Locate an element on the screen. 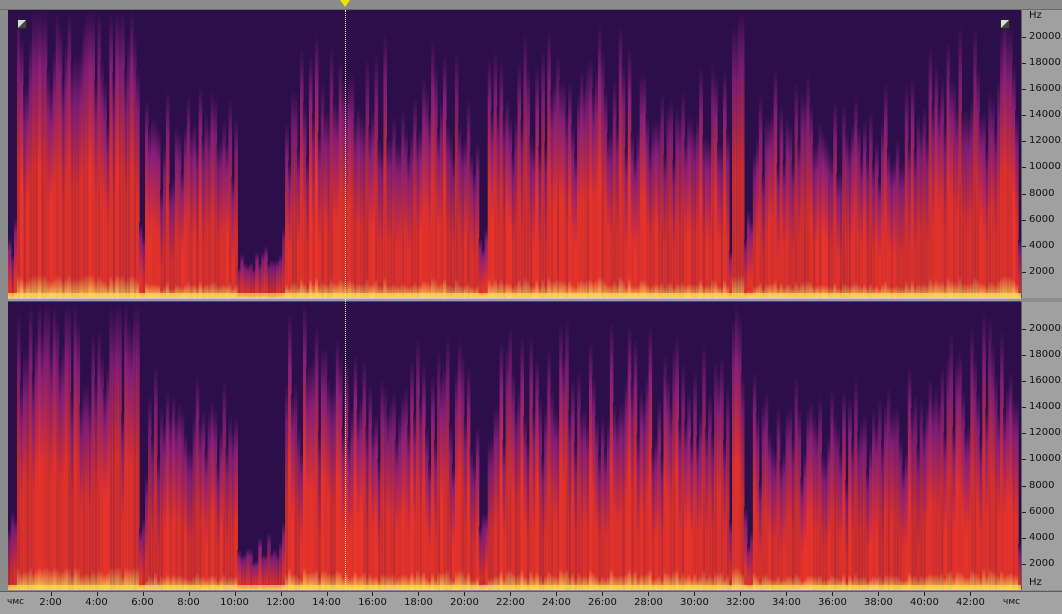  time-unit-label-right: чмс is located at coordinates (1012, 602).